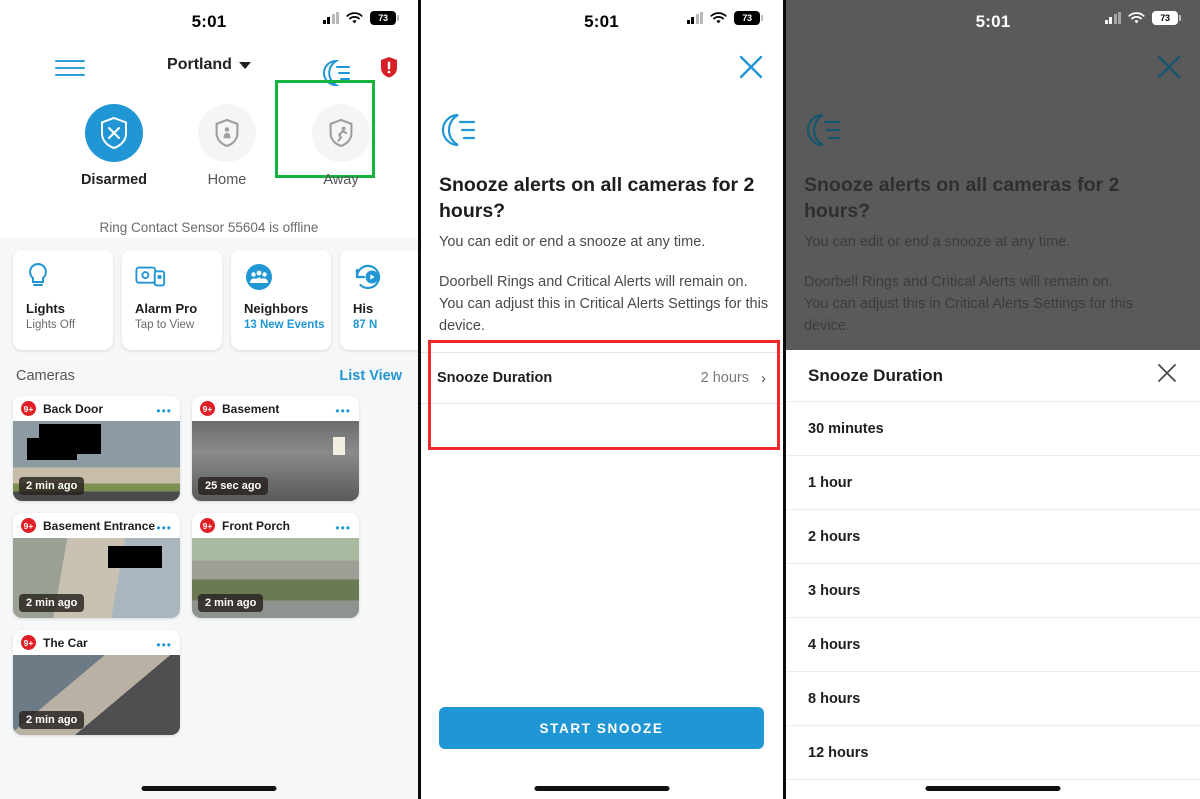  Describe the element at coordinates (287, 279) in the screenshot. I see `neighbors-icon` at that location.